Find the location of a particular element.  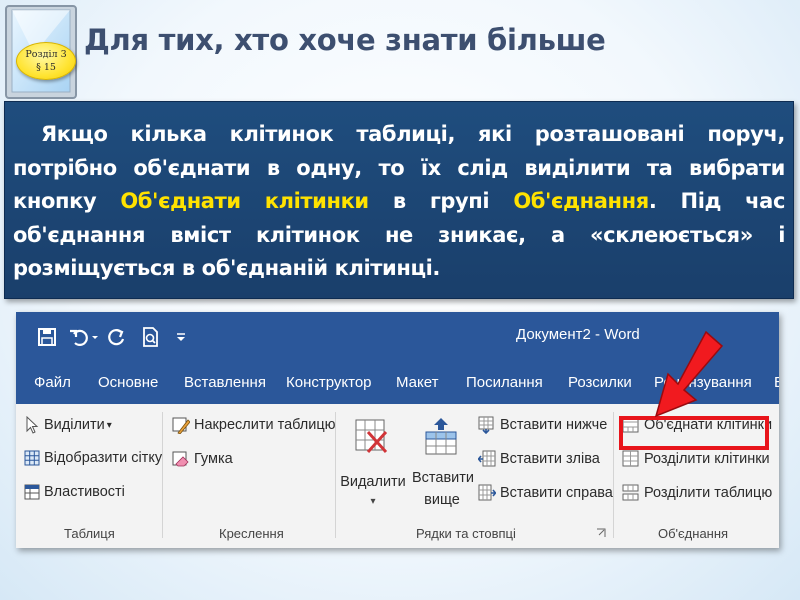

pencil-icon is located at coordinates (181, 425).